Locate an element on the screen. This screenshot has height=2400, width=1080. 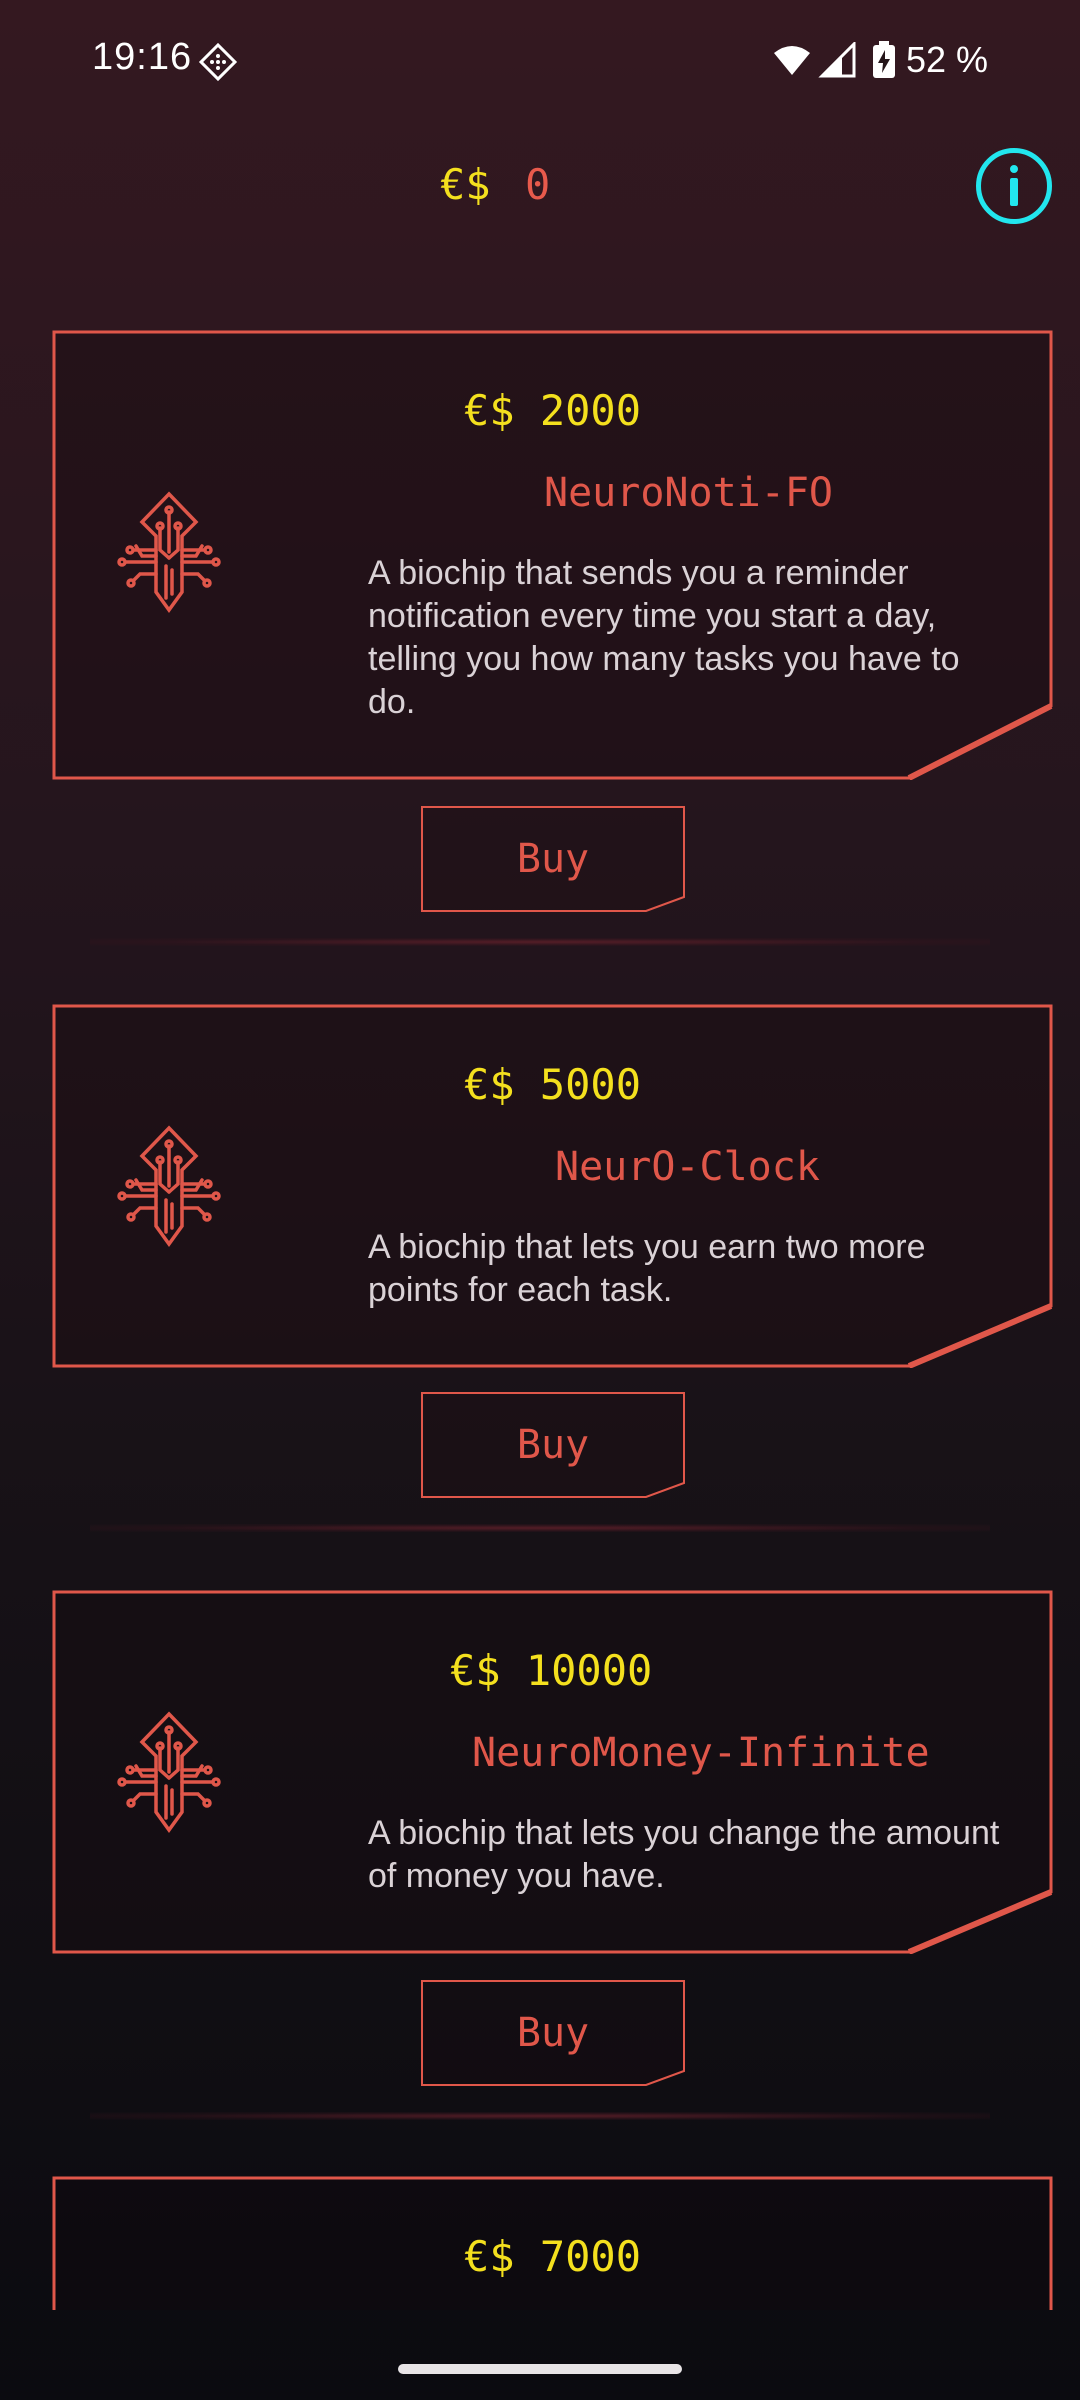
item-name: NeuroMoney-Infinite is located at coordinates (701, 1753).